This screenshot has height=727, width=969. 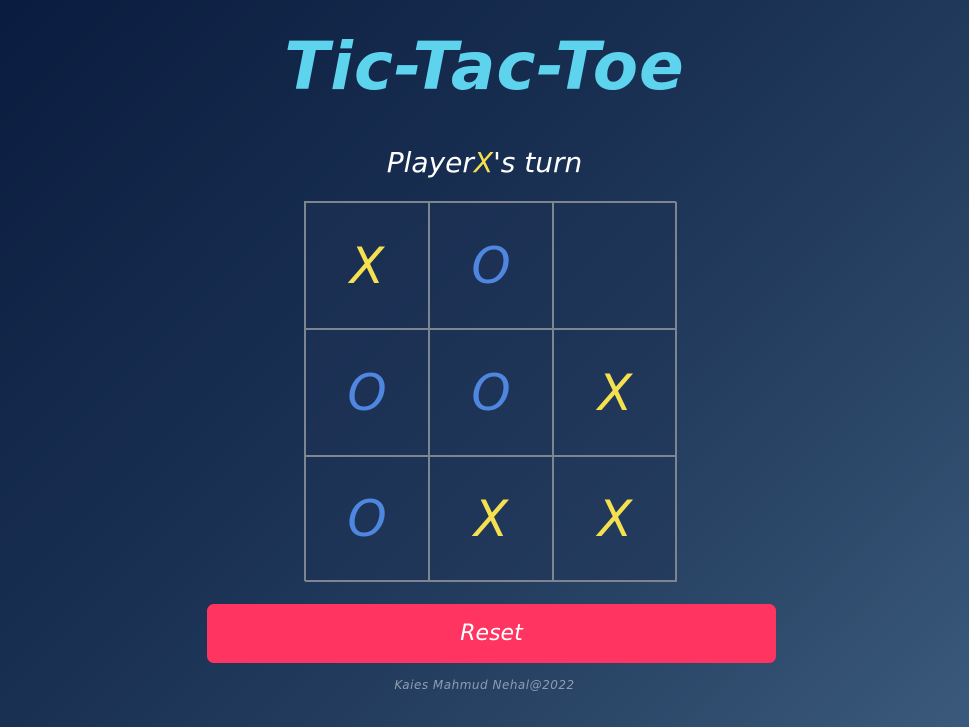 I want to click on reset-button: Reset, so click(x=491, y=633).